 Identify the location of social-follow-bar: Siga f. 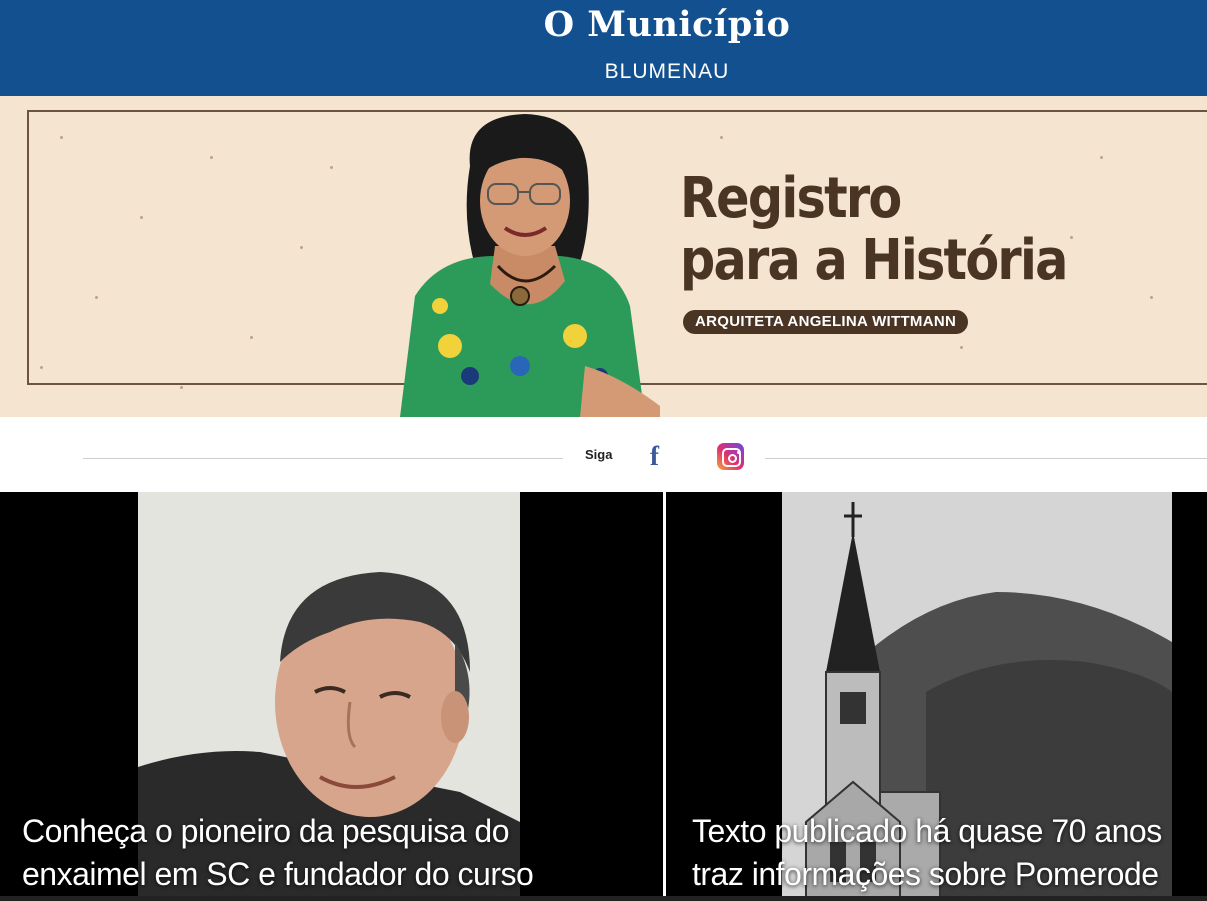
(603, 454).